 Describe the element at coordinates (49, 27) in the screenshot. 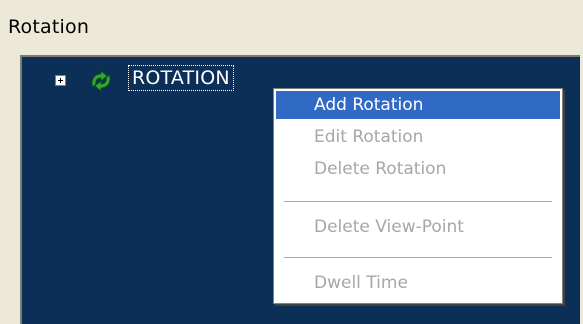

I see `panel-title: Rotation` at that location.